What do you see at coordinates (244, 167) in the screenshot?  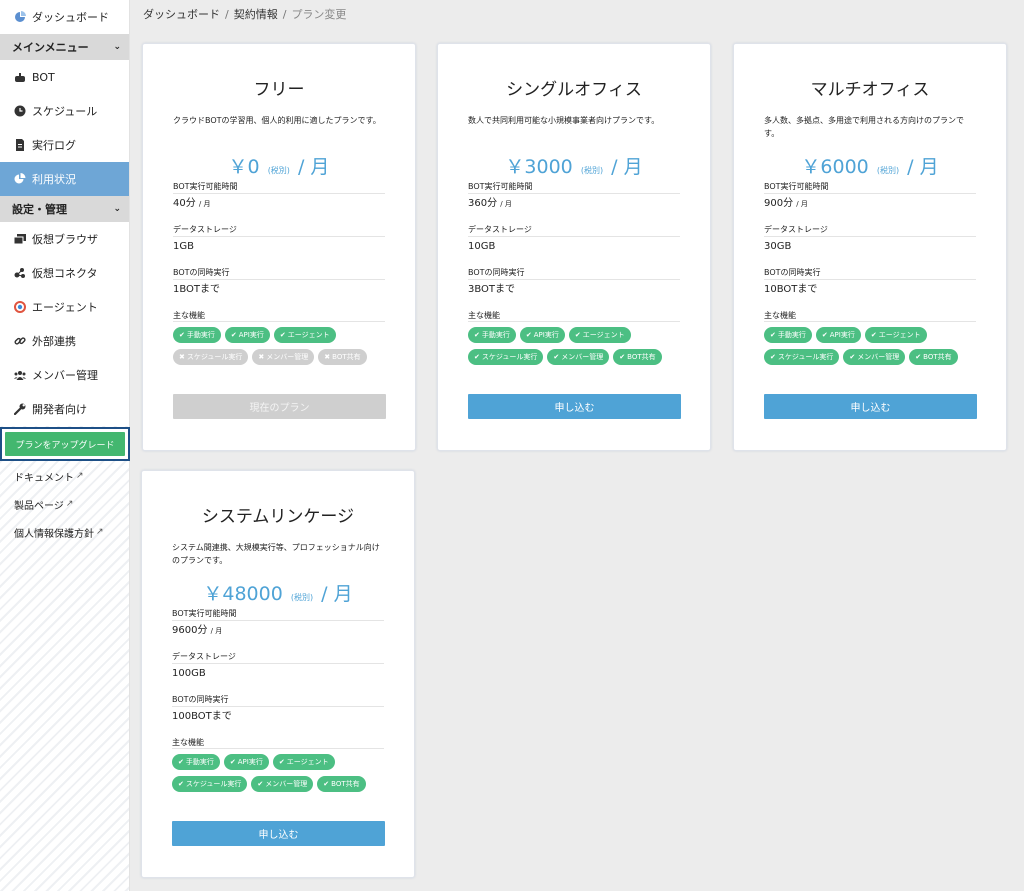 I see `price-amount: ￥0` at bounding box center [244, 167].